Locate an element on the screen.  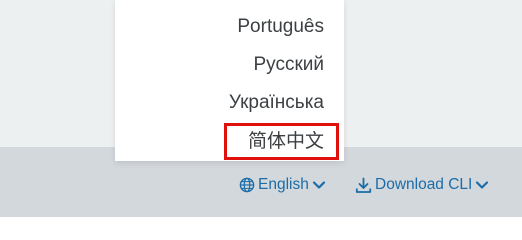
language-option-simplified-chinese: 简体中文 is located at coordinates (286, 142).